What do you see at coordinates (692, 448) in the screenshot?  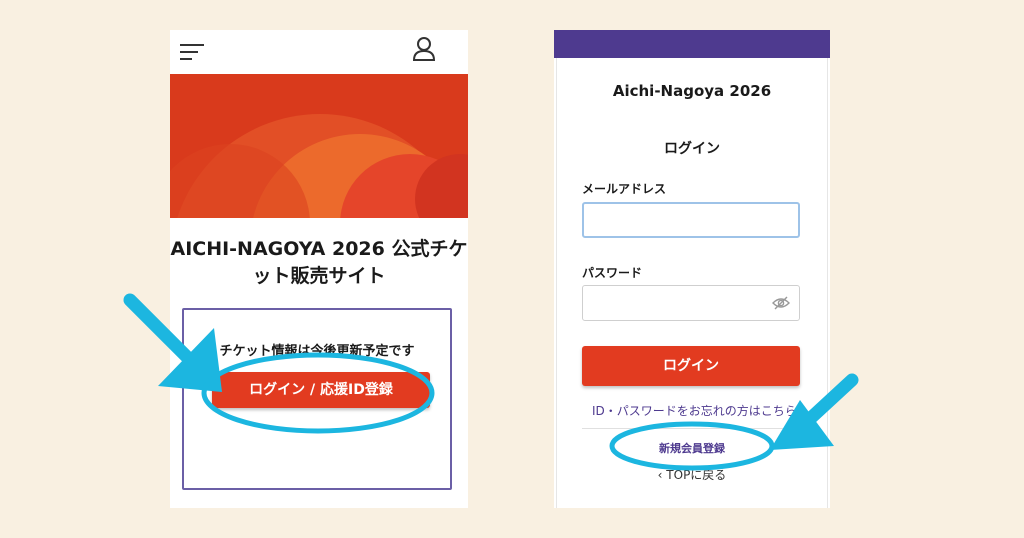 I see `register-link: 新規会員登録` at bounding box center [692, 448].